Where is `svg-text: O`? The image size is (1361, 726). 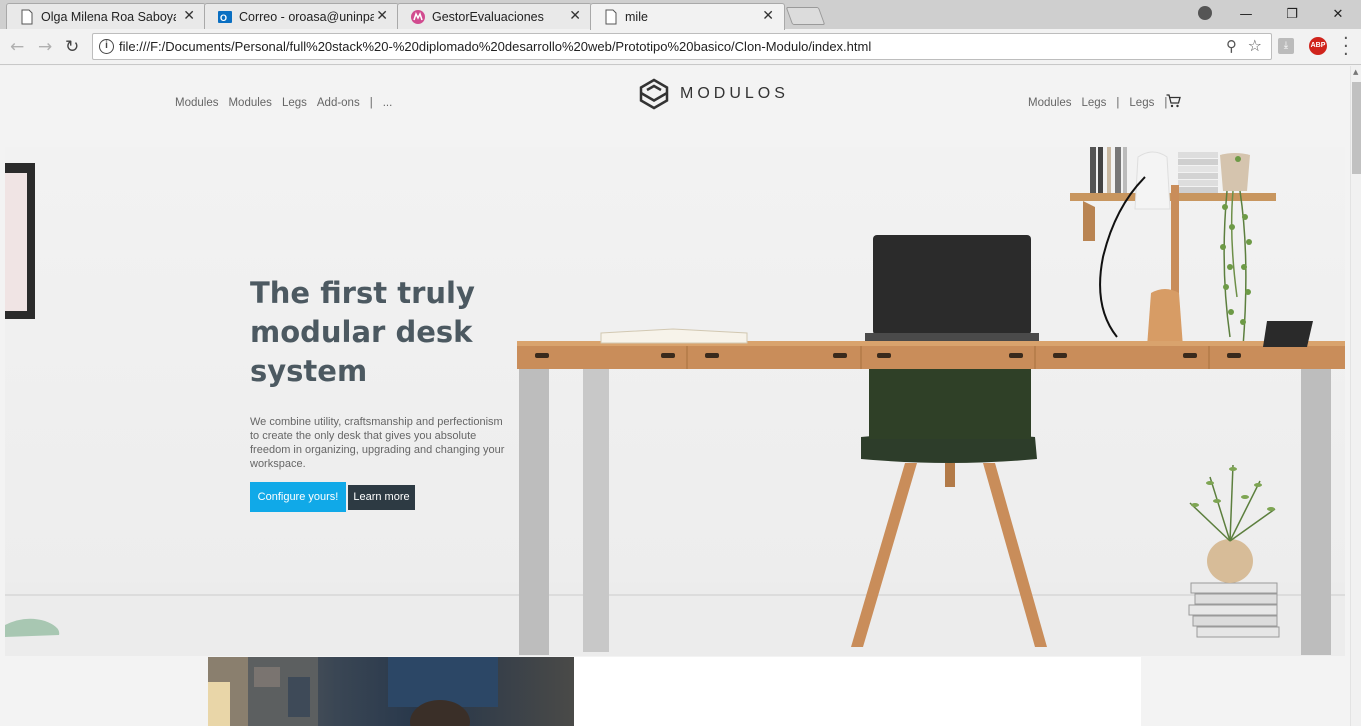 svg-text: O is located at coordinates (223, 18).